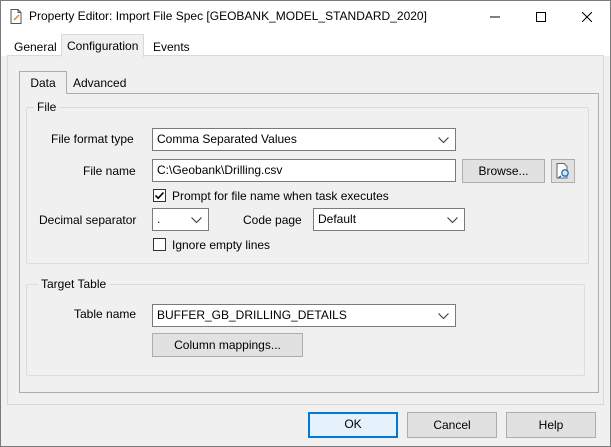 Image resolution: width=611 pixels, height=447 pixels. What do you see at coordinates (305, 44) in the screenshot?
I see `top-tab-strip: General Configuration Events` at bounding box center [305, 44].